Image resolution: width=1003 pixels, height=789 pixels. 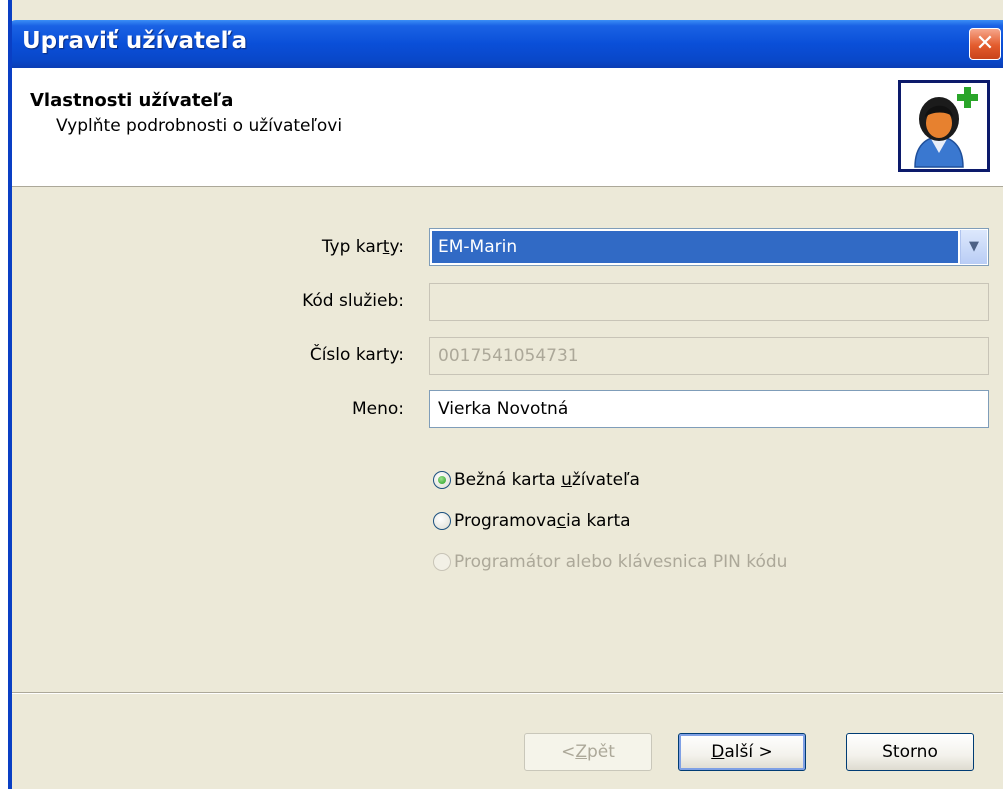 I want to click on name-field: Vierka Novotná, so click(x=709, y=409).